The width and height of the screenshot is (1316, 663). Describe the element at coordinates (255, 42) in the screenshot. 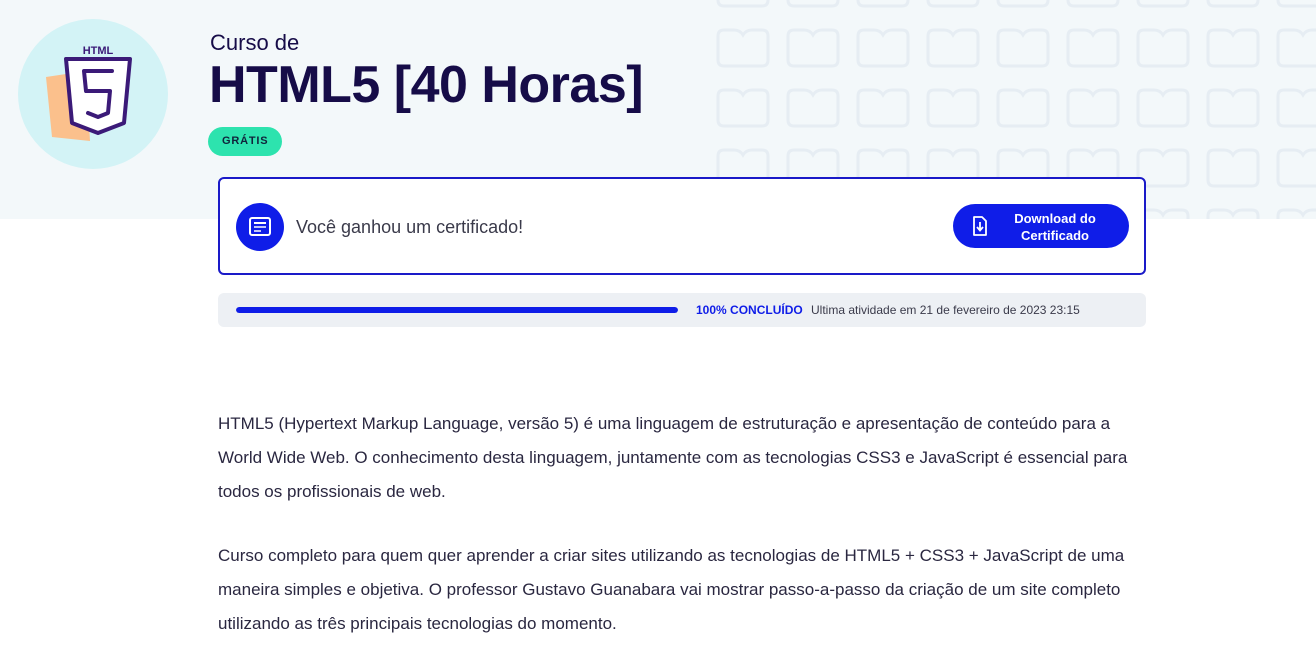

I see `course-prefix: Curso de` at that location.